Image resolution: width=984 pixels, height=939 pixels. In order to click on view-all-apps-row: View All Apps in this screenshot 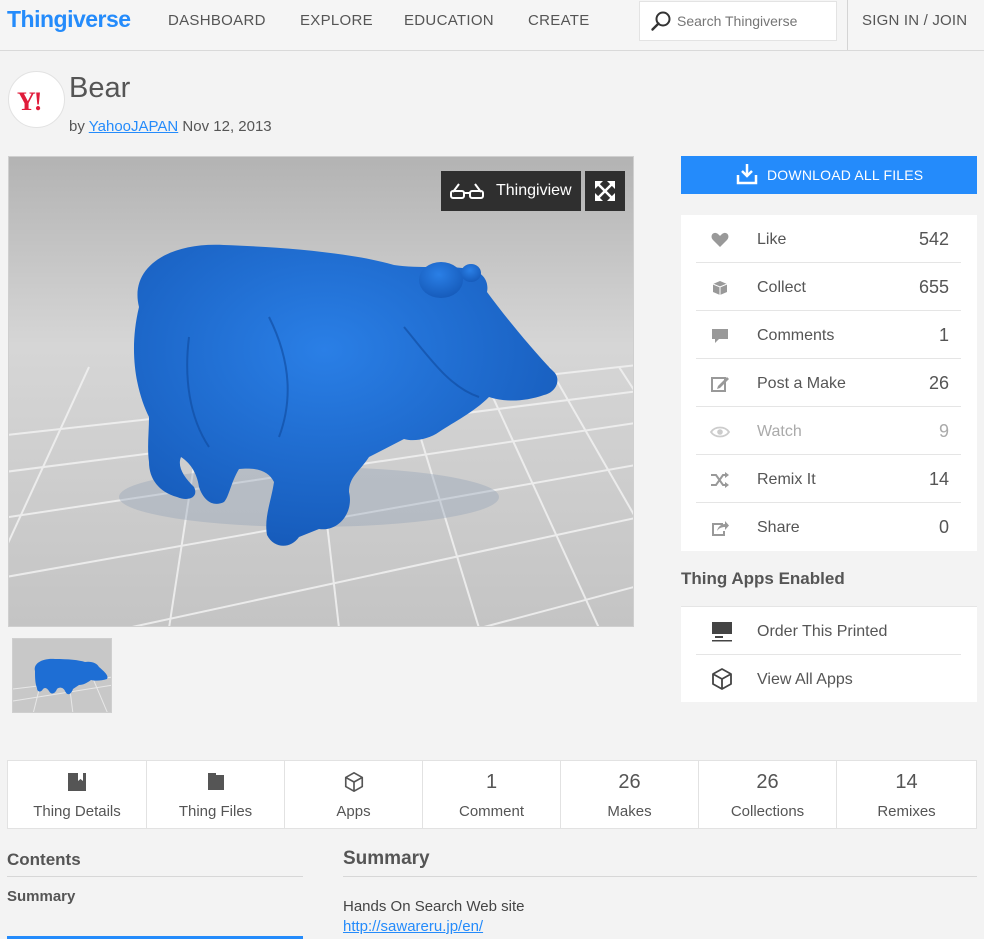, I will do `click(828, 679)`.